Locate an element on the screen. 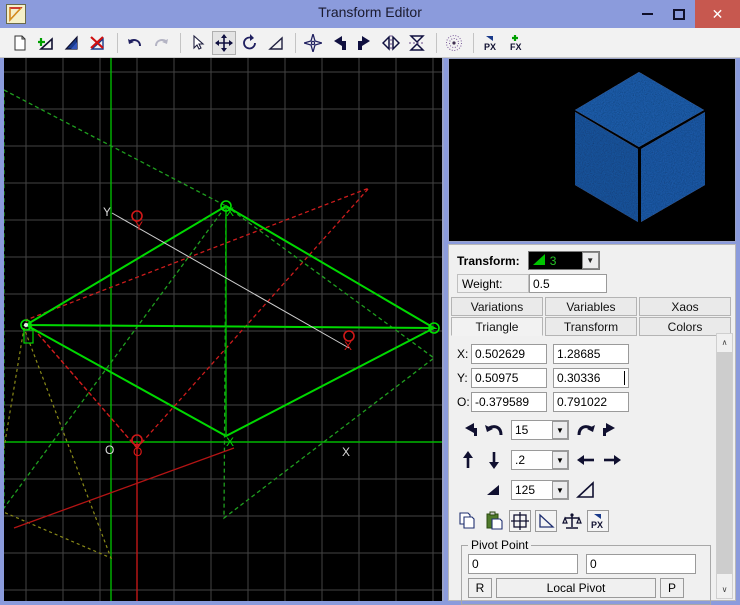 The width and height of the screenshot is (740, 605). show-guides-icon is located at coordinates (454, 43).